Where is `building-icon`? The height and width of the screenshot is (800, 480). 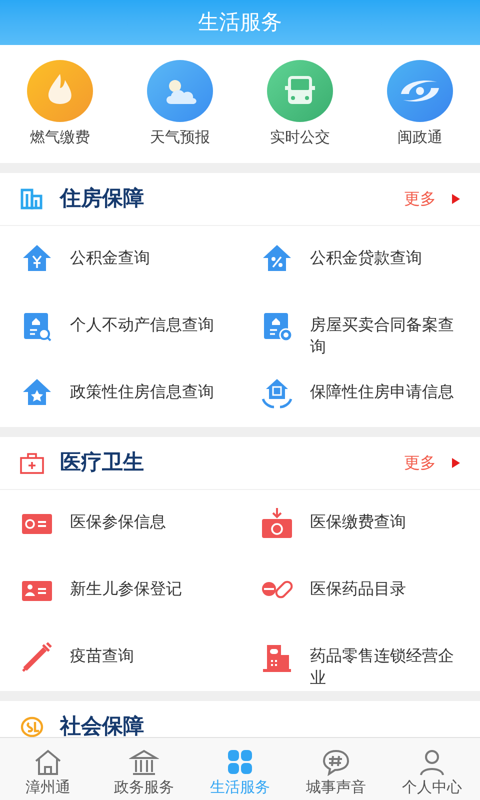 building-icon is located at coordinates (32, 199).